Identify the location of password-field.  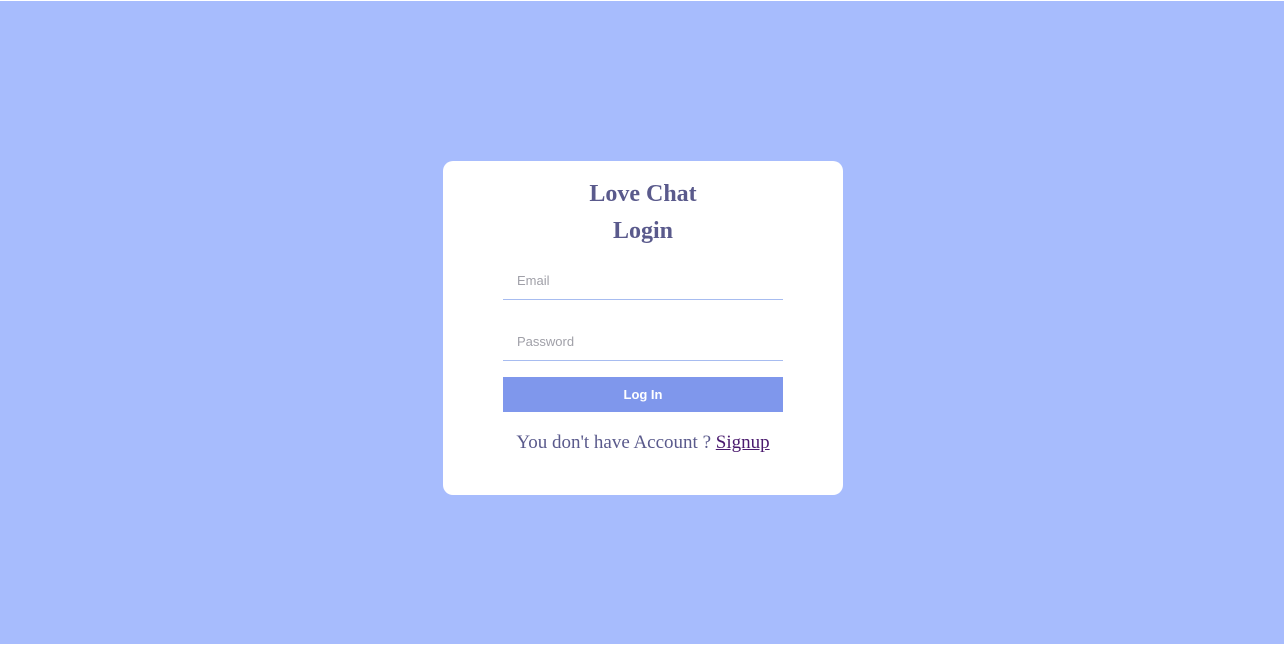
(643, 342).